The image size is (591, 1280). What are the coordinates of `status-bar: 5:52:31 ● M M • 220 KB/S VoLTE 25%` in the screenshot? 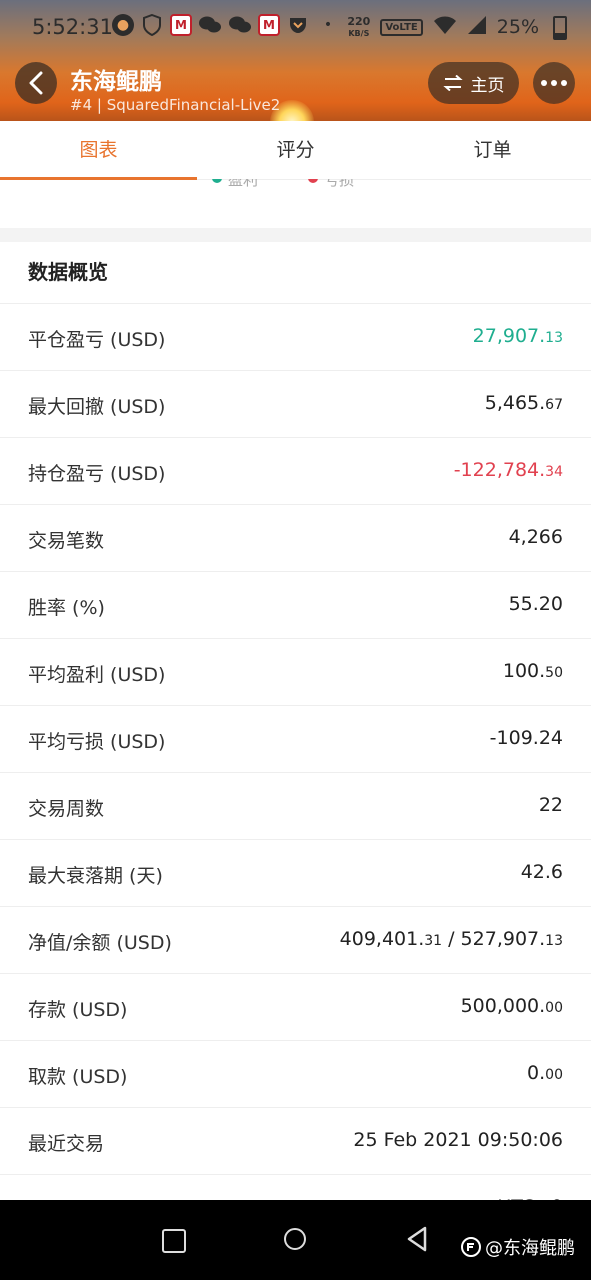 It's located at (295, 27).